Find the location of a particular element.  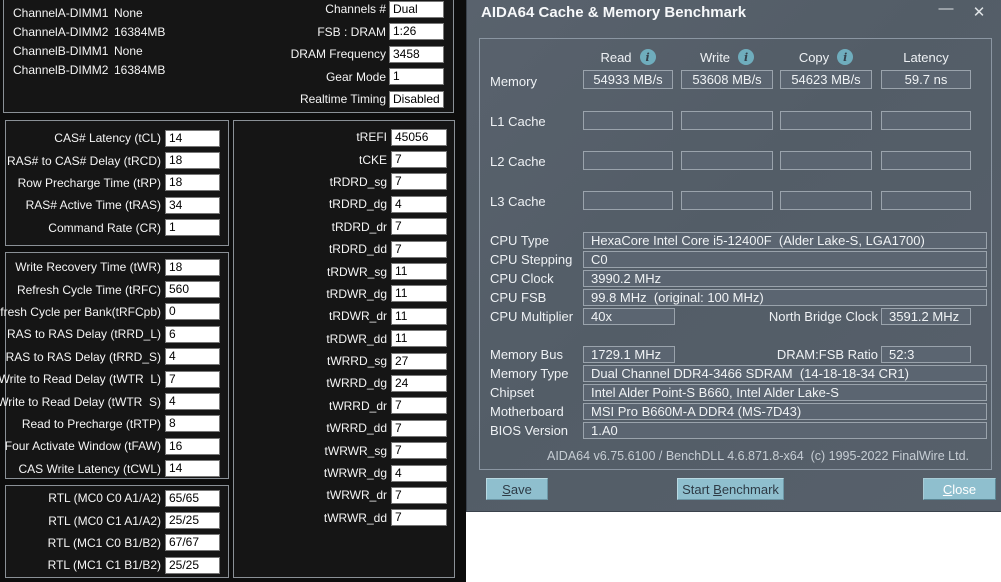

rtl-value-input: 67/67 is located at coordinates (192, 543).